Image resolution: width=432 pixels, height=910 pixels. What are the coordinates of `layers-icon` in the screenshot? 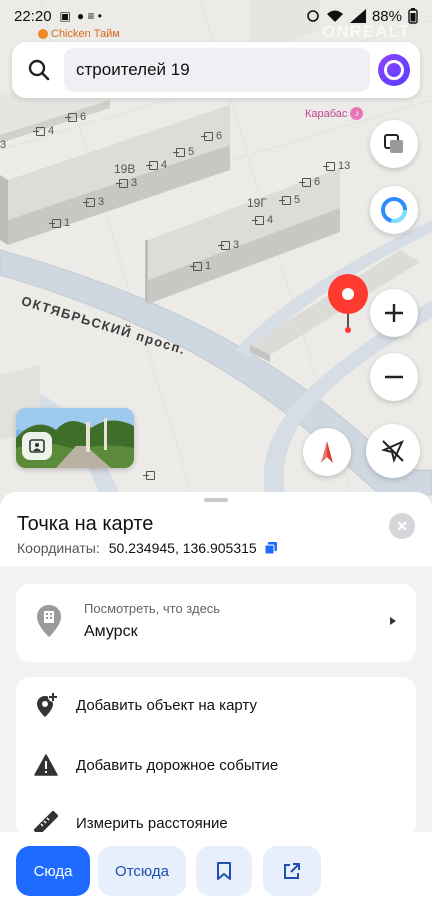 It's located at (393, 143).